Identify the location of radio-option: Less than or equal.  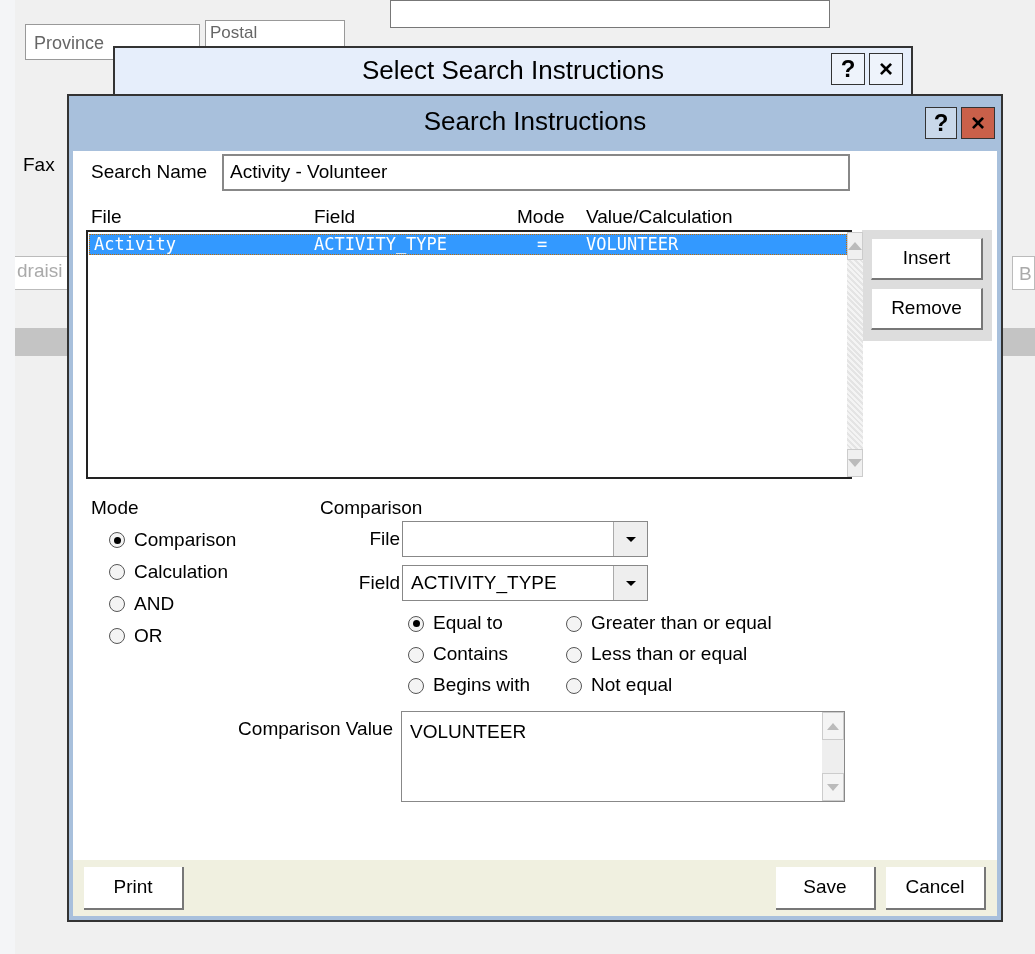
(691, 654).